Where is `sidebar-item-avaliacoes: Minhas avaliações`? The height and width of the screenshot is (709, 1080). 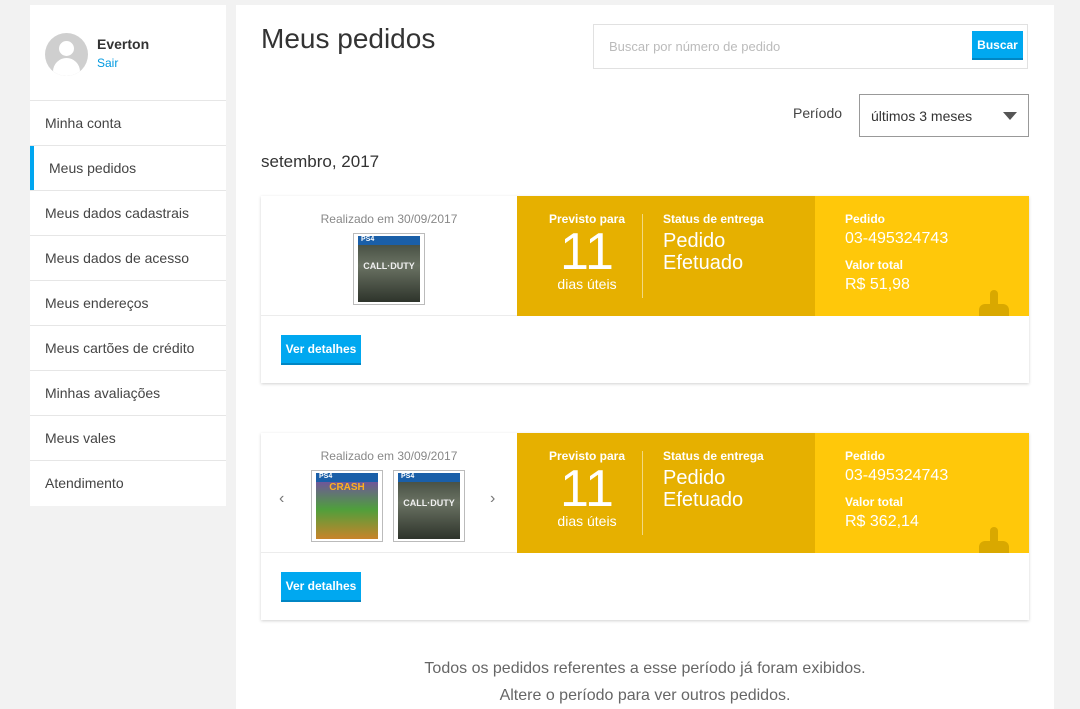 sidebar-item-avaliacoes: Minhas avaliações is located at coordinates (128, 393).